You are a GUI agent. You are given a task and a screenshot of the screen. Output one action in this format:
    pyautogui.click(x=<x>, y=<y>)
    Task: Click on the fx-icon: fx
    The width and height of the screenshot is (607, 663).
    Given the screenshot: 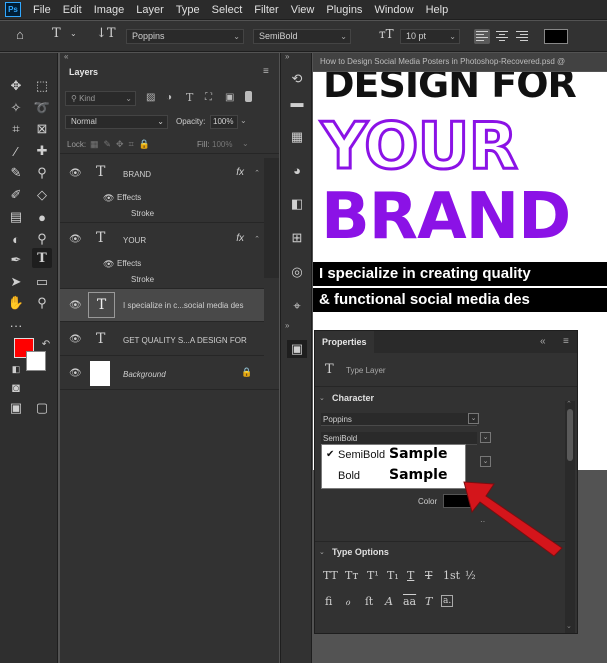 What is the action you would take?
    pyautogui.click(x=240, y=172)
    